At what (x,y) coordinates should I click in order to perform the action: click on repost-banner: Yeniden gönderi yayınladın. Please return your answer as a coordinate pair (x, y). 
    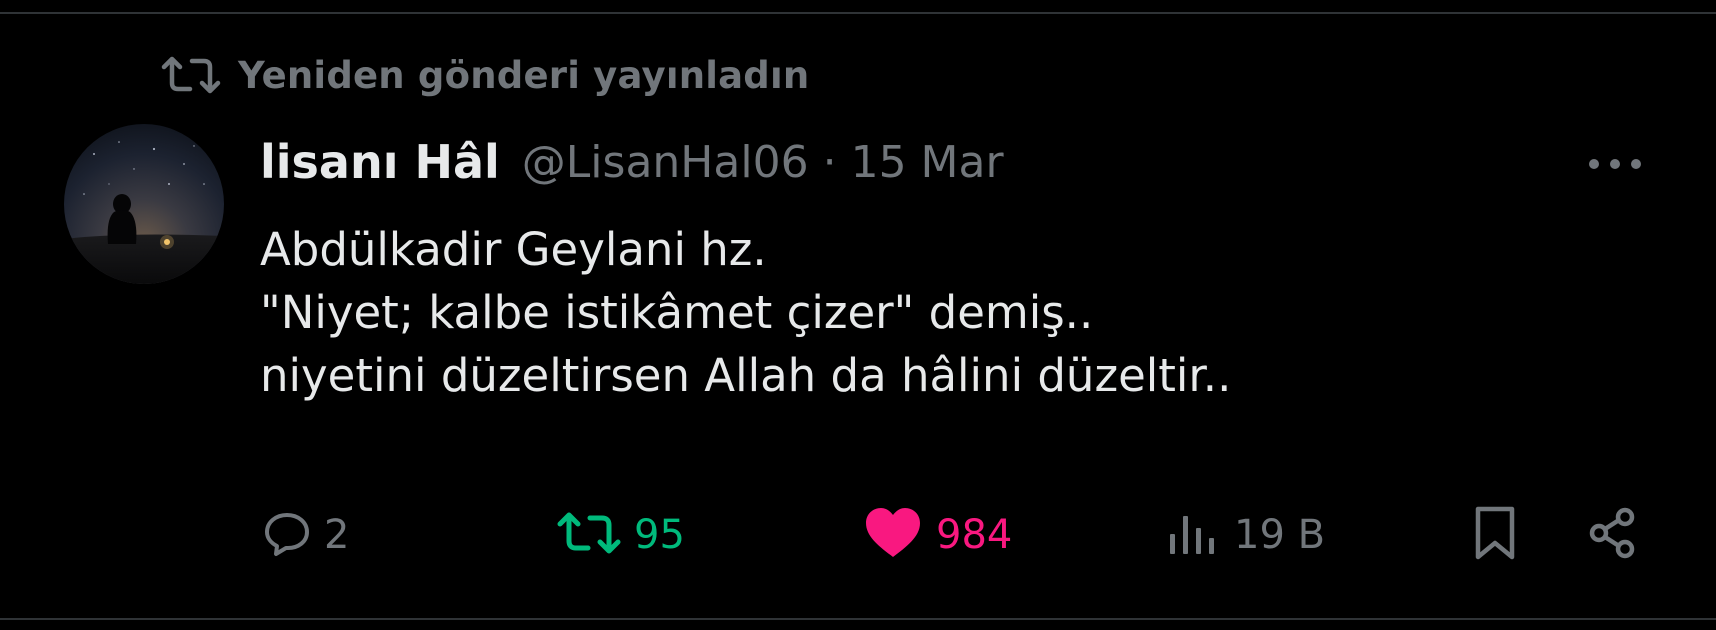
    Looking at the image, I should click on (484, 75).